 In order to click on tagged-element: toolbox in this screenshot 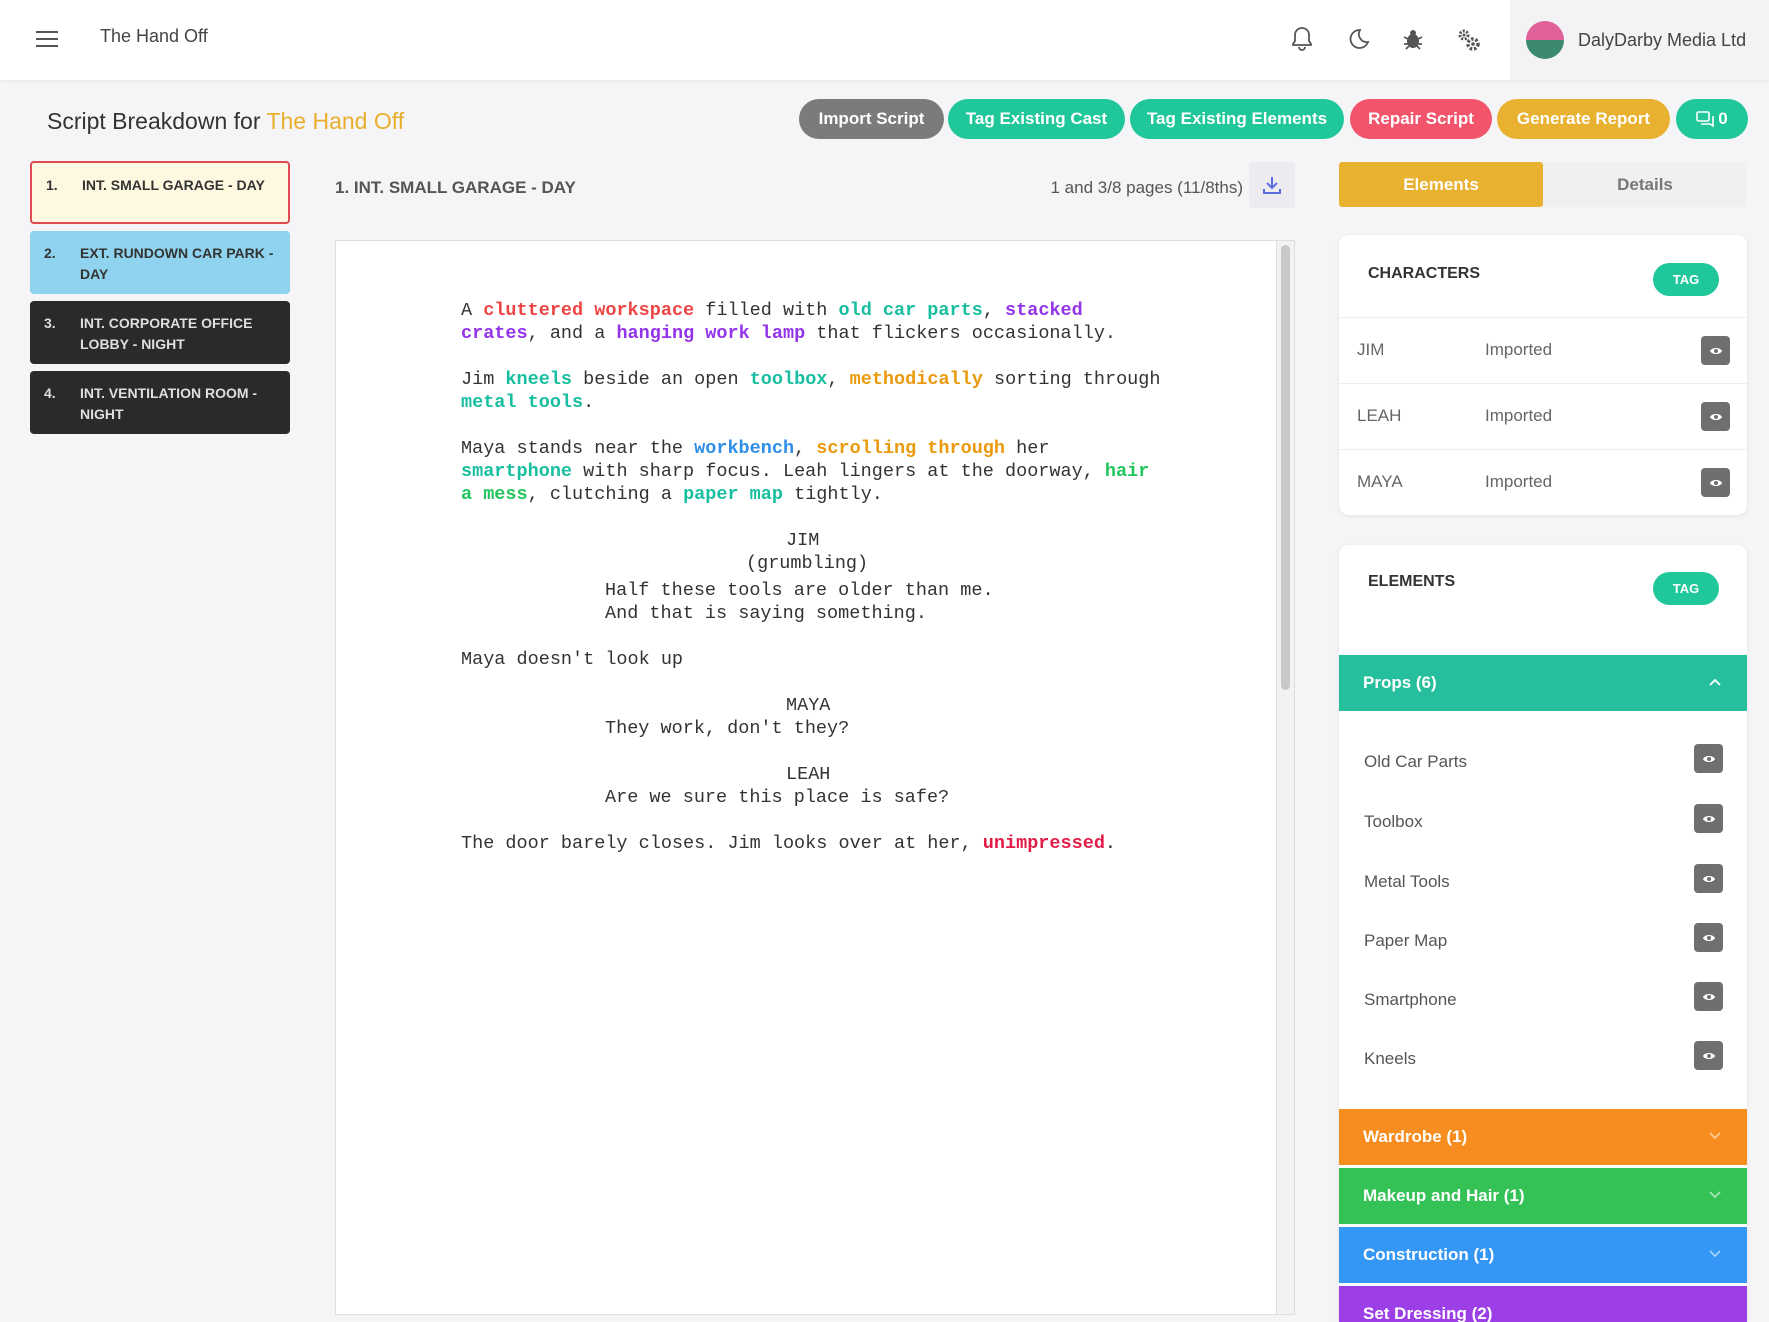, I will do `click(789, 379)`.